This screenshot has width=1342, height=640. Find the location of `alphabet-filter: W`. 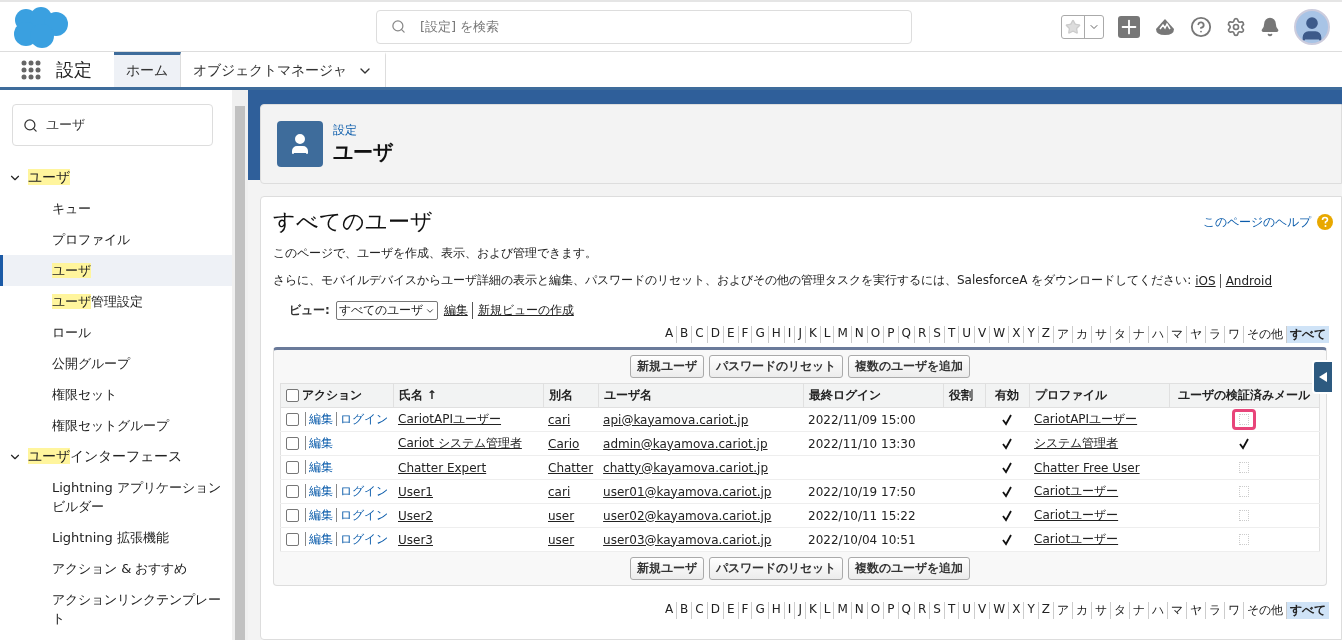

alphabet-filter: W is located at coordinates (999, 610).